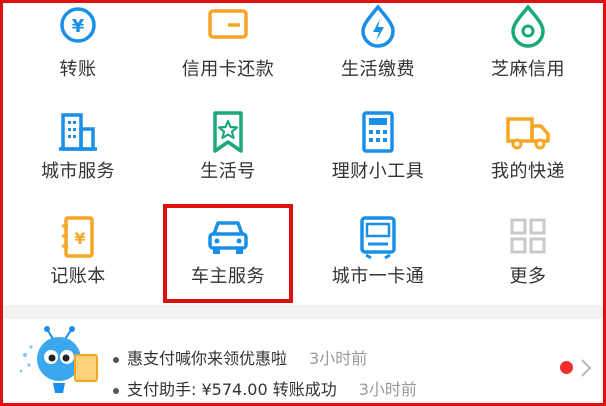  I want to click on grid-item-label: 城市一卡通, so click(378, 276).